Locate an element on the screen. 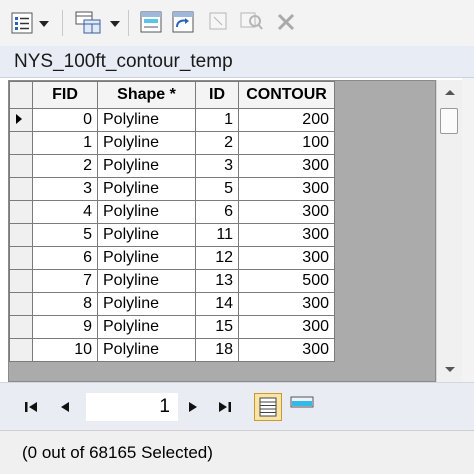  column-header-fid: FID is located at coordinates (65, 95).